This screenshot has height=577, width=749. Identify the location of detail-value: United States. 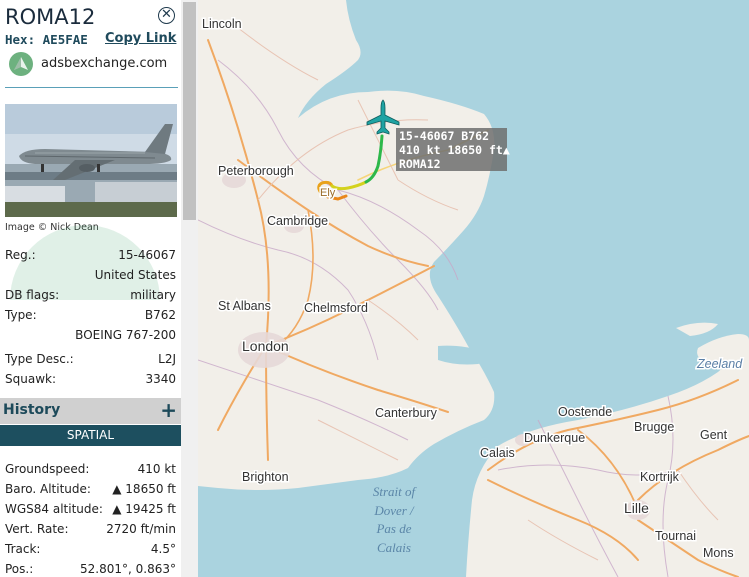
(135, 275).